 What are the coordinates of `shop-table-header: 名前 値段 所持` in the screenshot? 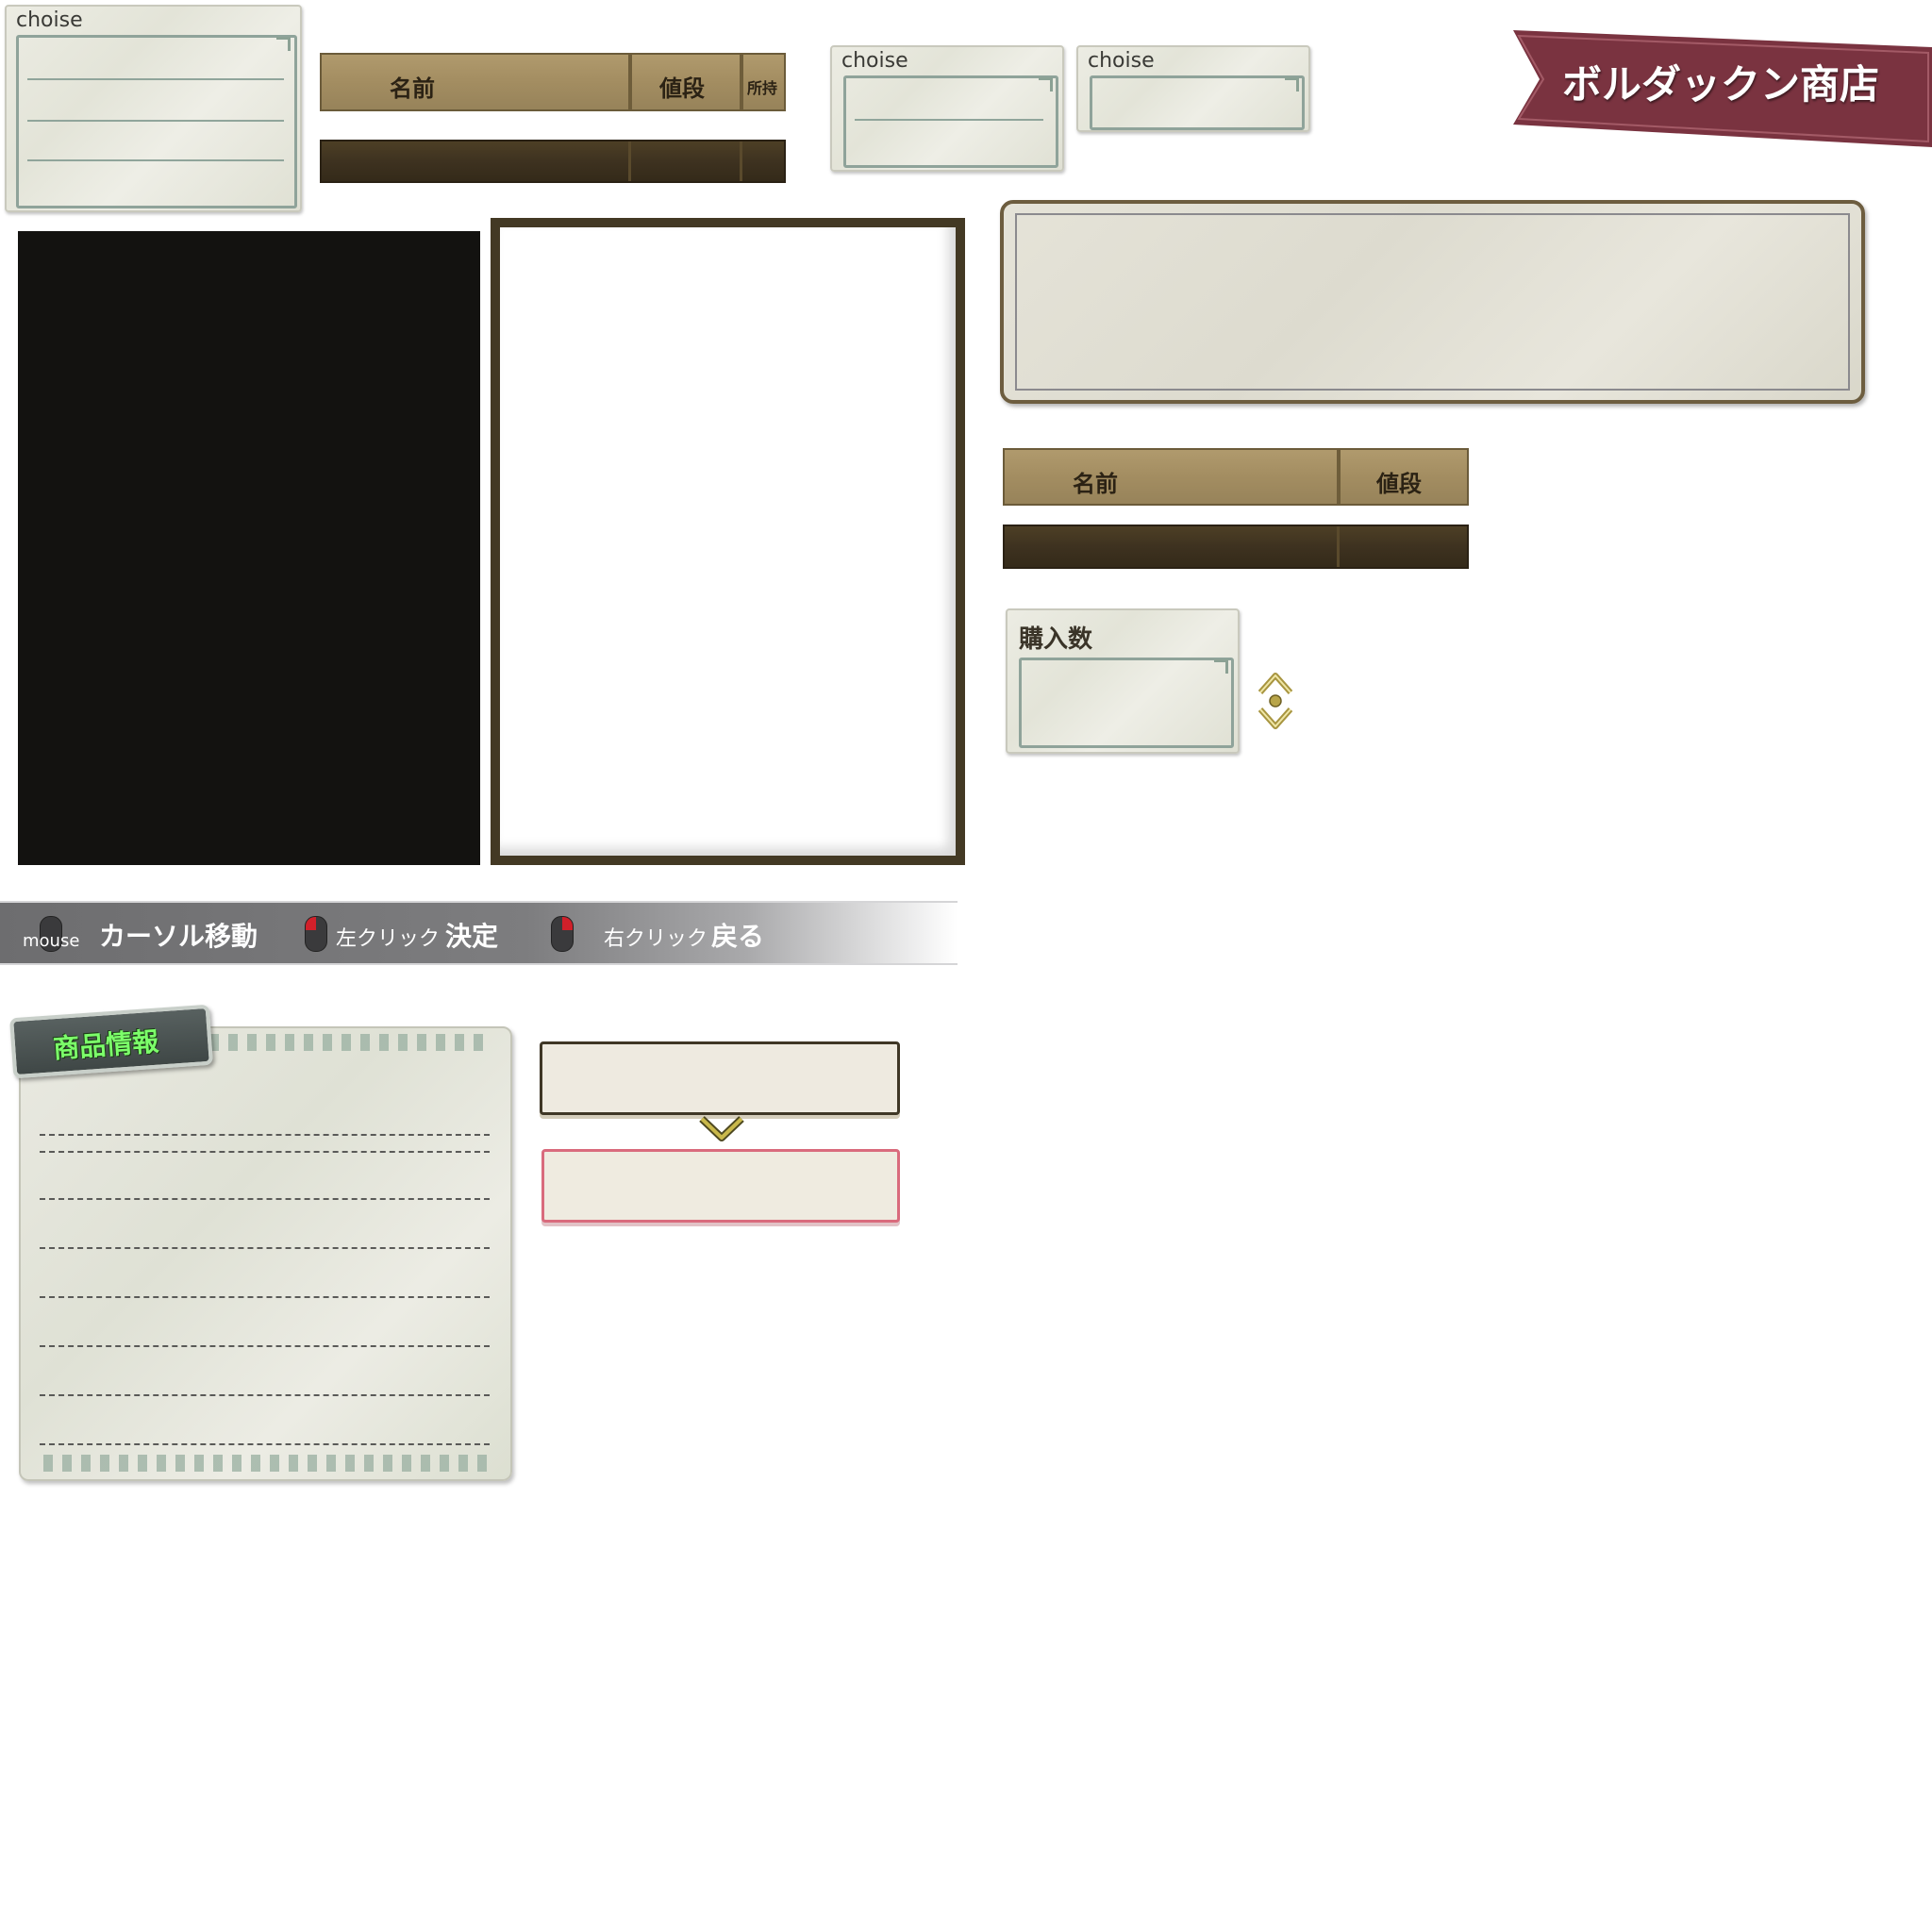 It's located at (553, 82).